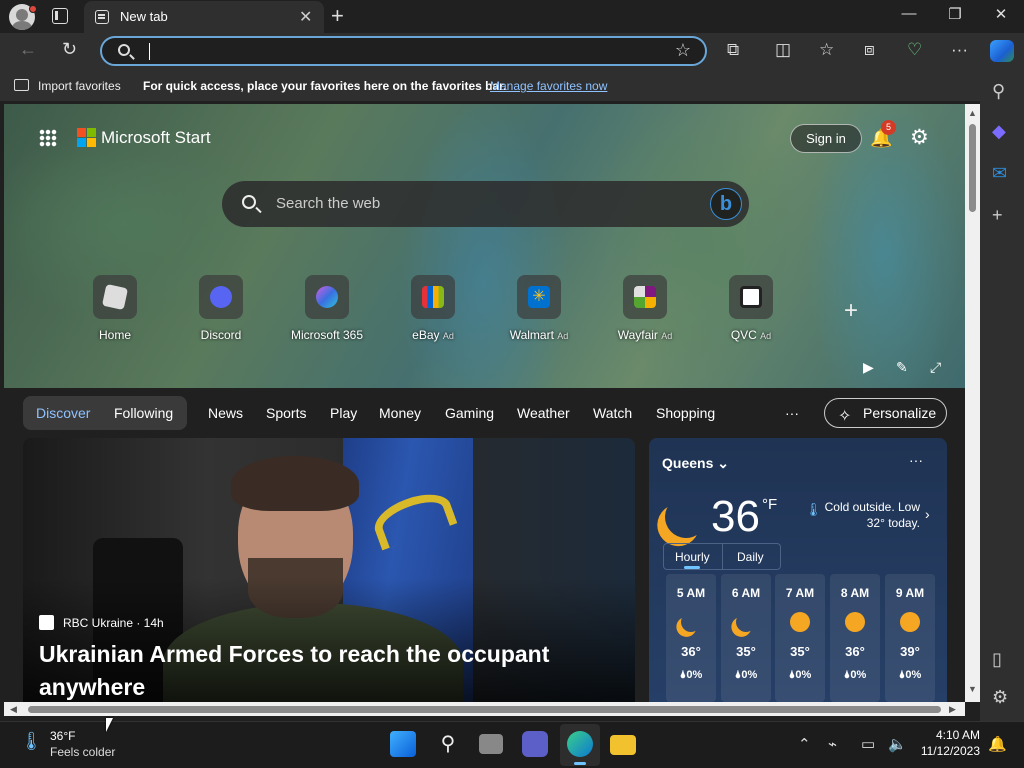 This screenshot has height=768, width=1024. What do you see at coordinates (997, 659) in the screenshot?
I see `hide-sidebar-icon: ▯` at bounding box center [997, 659].